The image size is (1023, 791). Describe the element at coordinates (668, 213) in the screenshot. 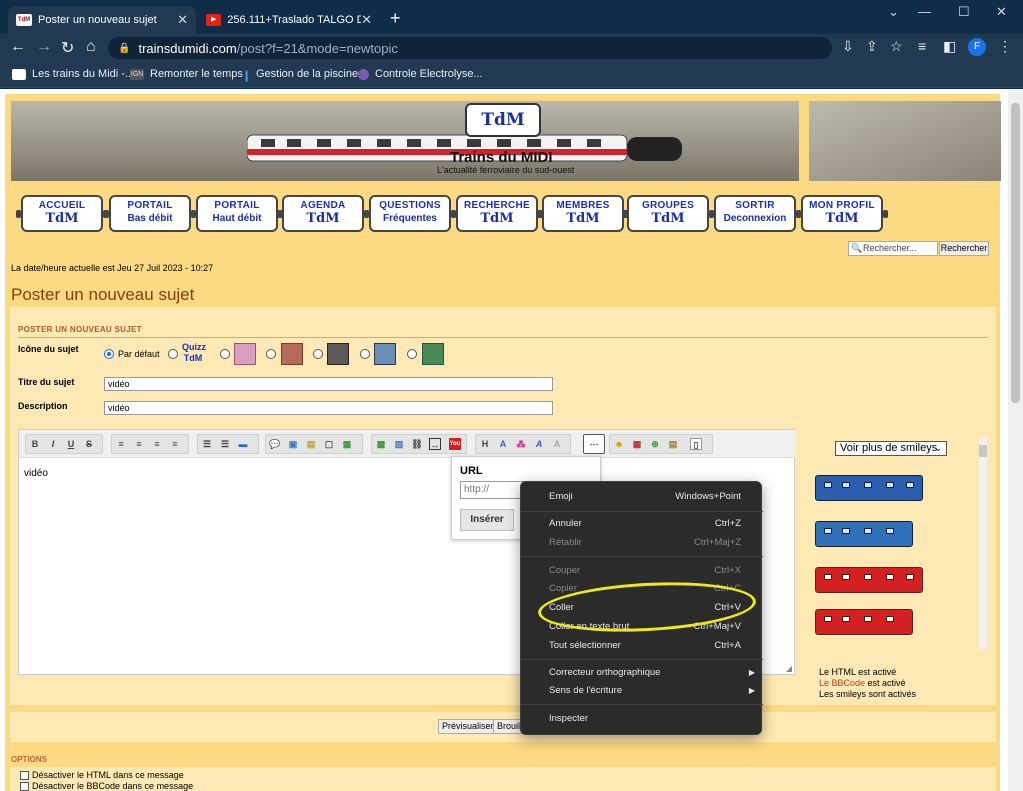

I see `nav-groupes-button: GROUPES TdM` at that location.